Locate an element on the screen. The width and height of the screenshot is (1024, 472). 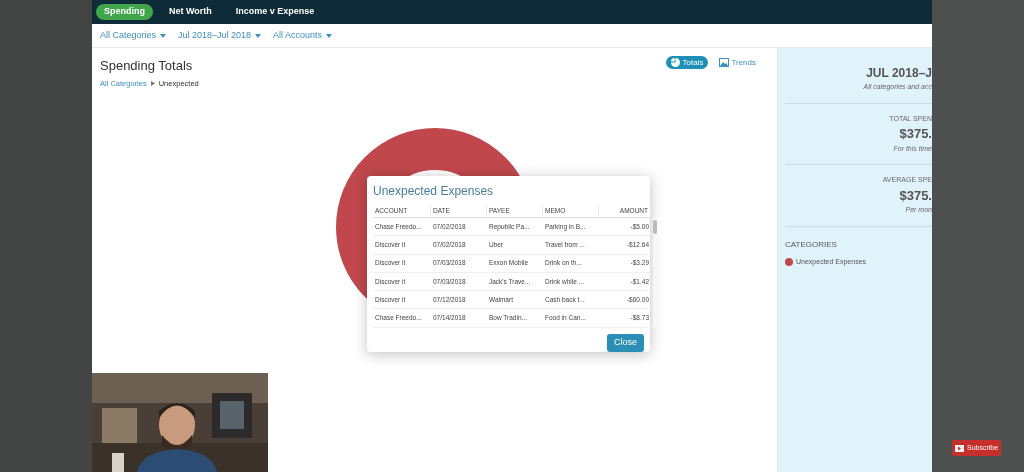
view-toggle: Totals is located at coordinates (687, 62).